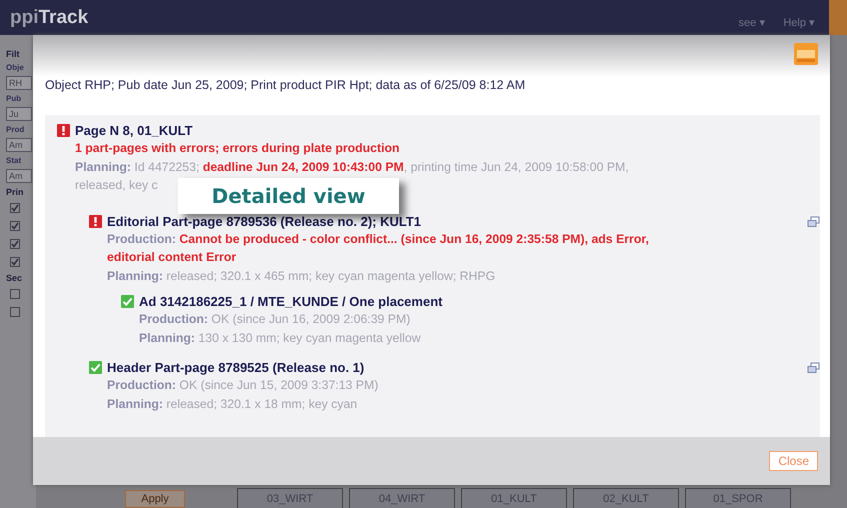 Image resolution: width=847 pixels, height=508 pixels. I want to click on page-tab: 01_SPOR, so click(738, 498).